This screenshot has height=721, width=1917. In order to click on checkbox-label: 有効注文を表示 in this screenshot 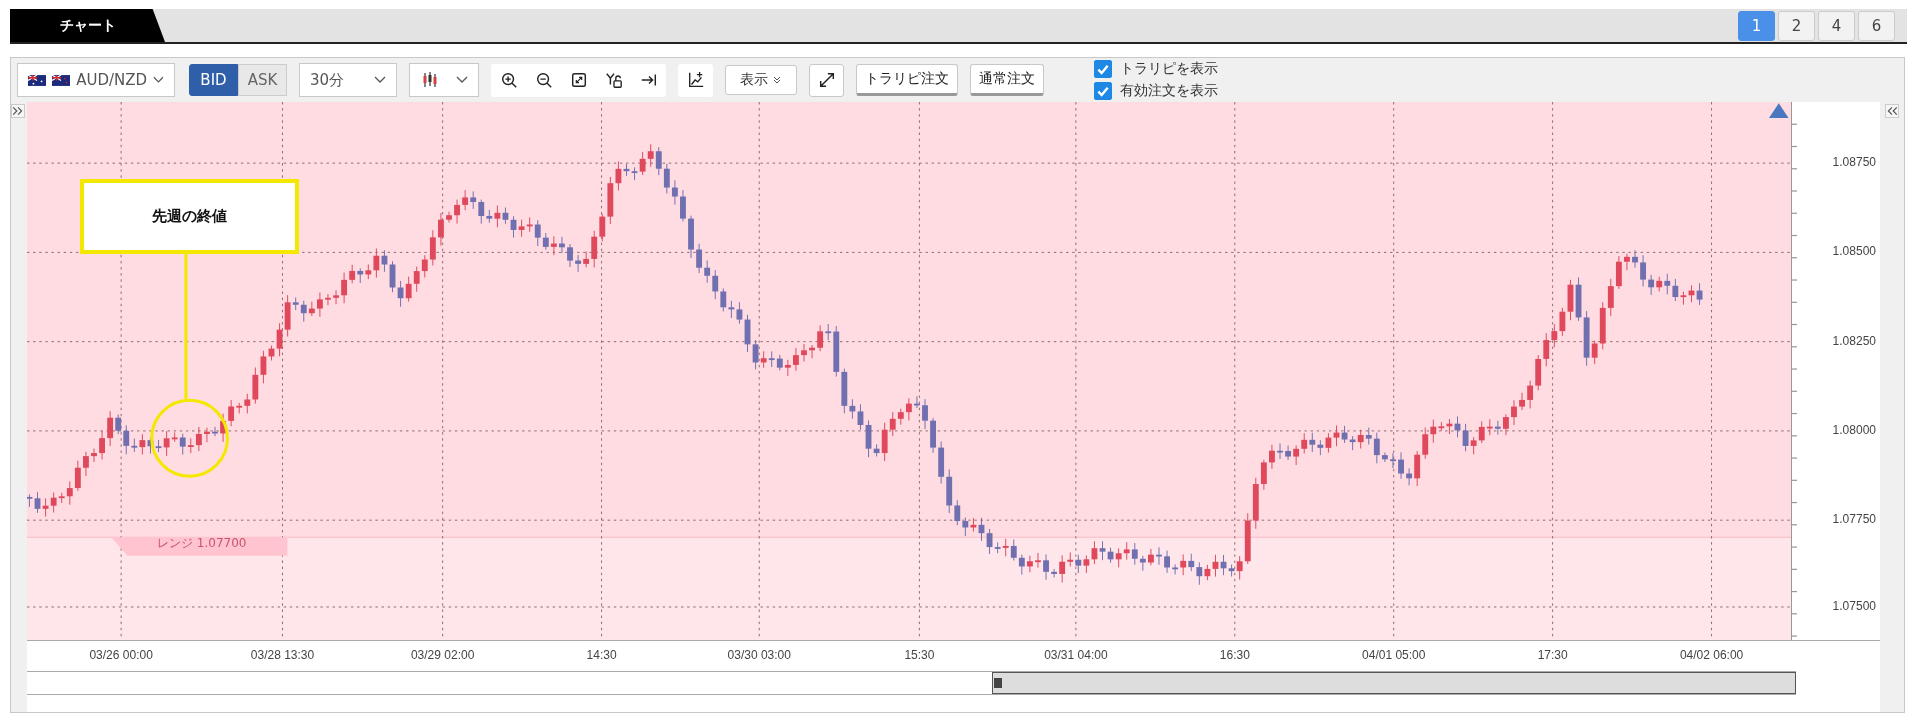, I will do `click(1169, 91)`.